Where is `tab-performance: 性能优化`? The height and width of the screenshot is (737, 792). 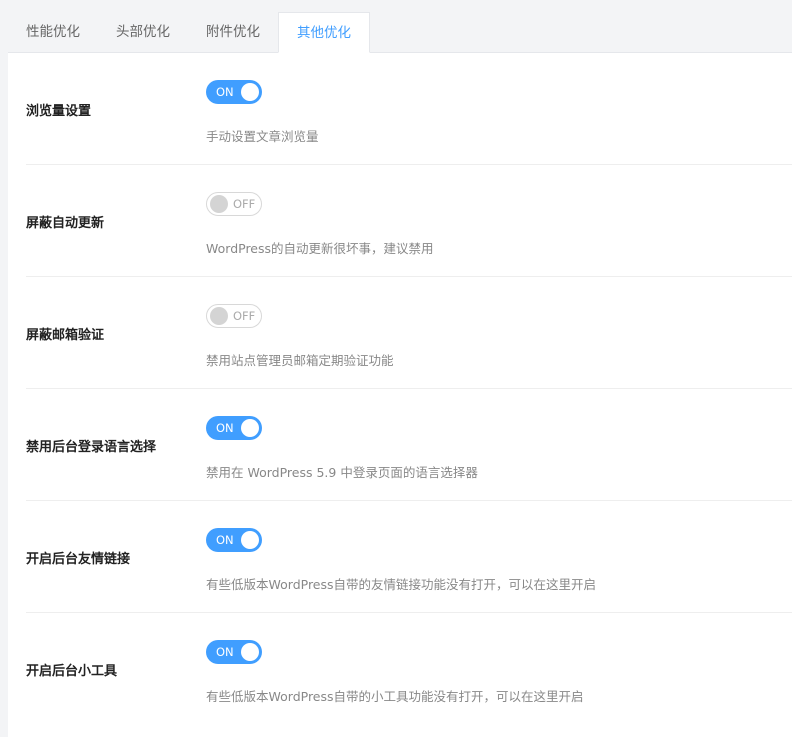
tab-performance: 性能优化 is located at coordinates (53, 32).